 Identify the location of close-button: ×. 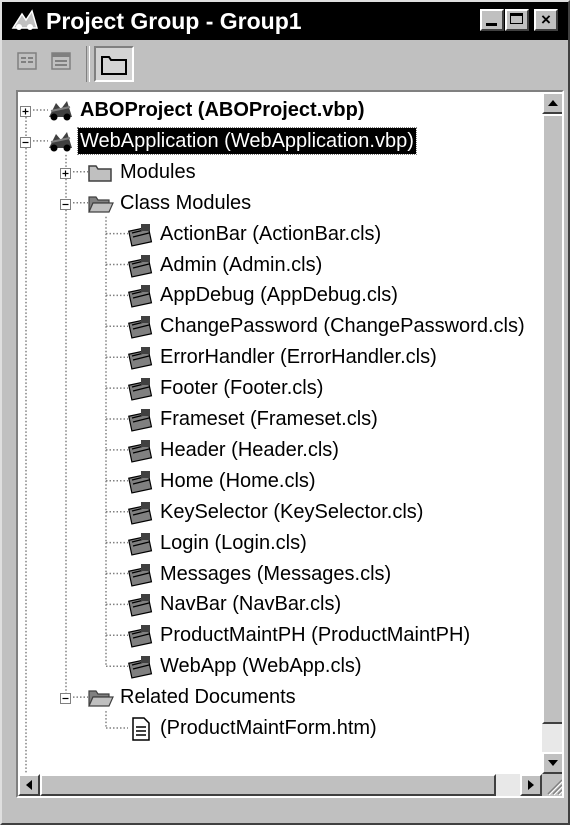
(546, 20).